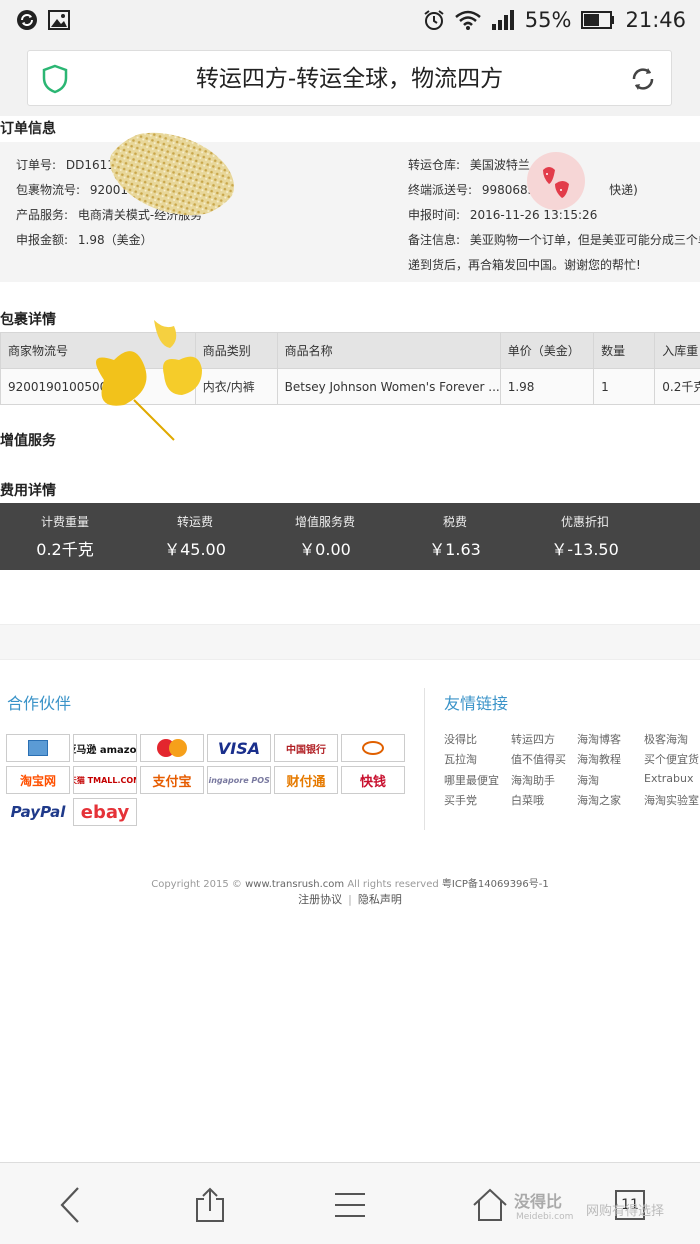 The height and width of the screenshot is (1244, 700). What do you see at coordinates (48, 190) in the screenshot?
I see `parcel-no-label: 包裹物流号:` at bounding box center [48, 190].